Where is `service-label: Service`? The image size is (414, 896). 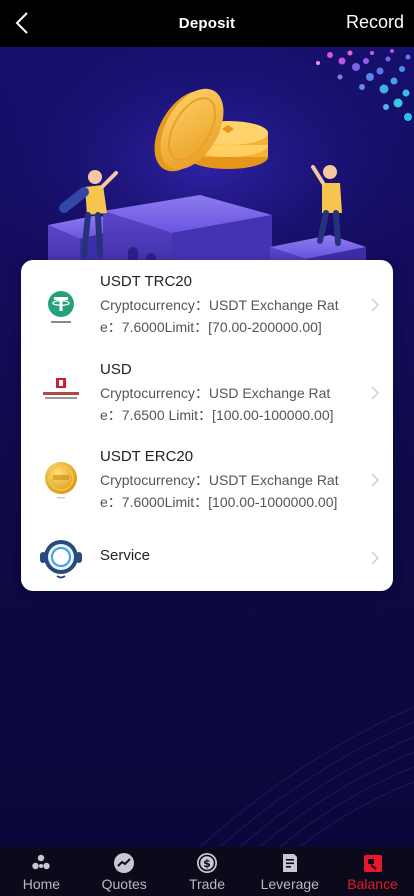 service-label: Service is located at coordinates (125, 555).